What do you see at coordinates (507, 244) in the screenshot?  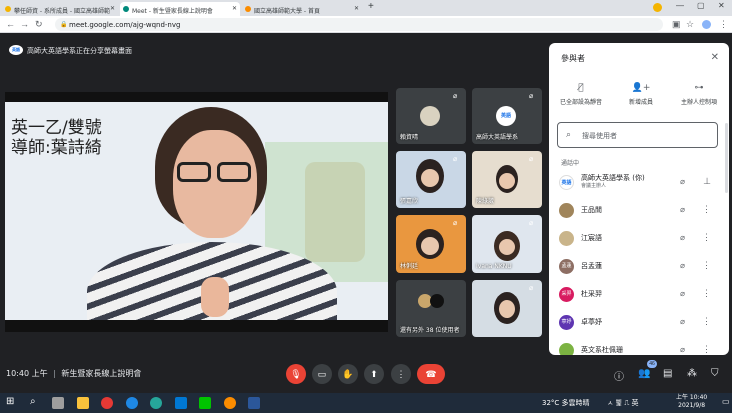 I see `participant-tile: ⌀ Ivana NKNU` at bounding box center [507, 244].